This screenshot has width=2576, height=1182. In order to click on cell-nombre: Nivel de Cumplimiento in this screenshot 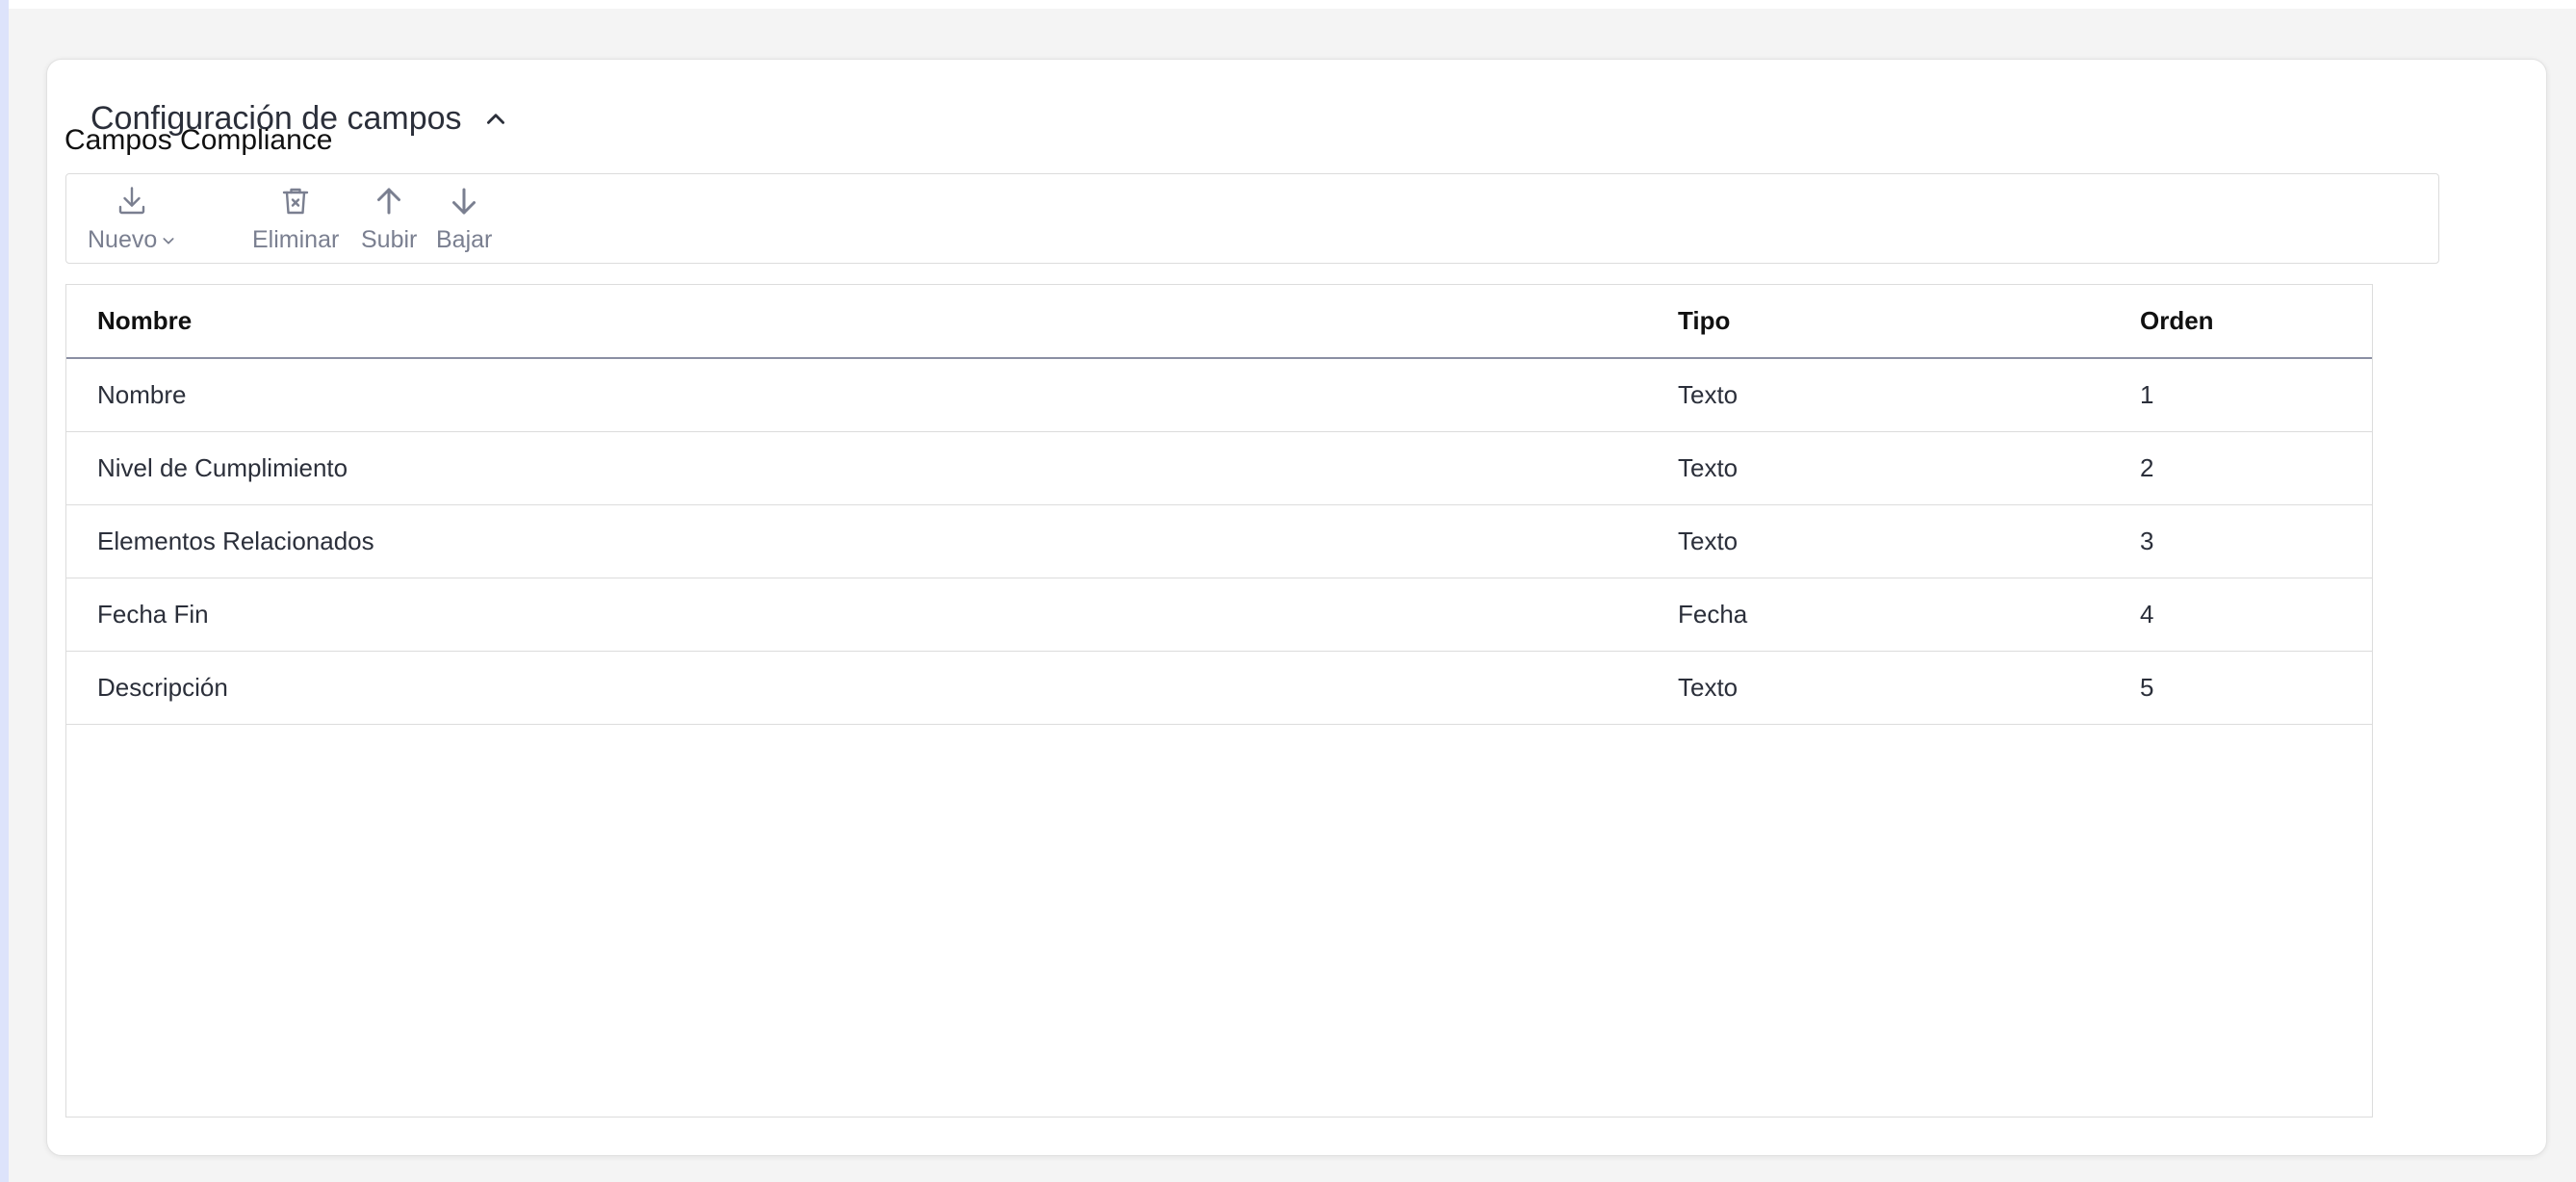, I will do `click(872, 468)`.